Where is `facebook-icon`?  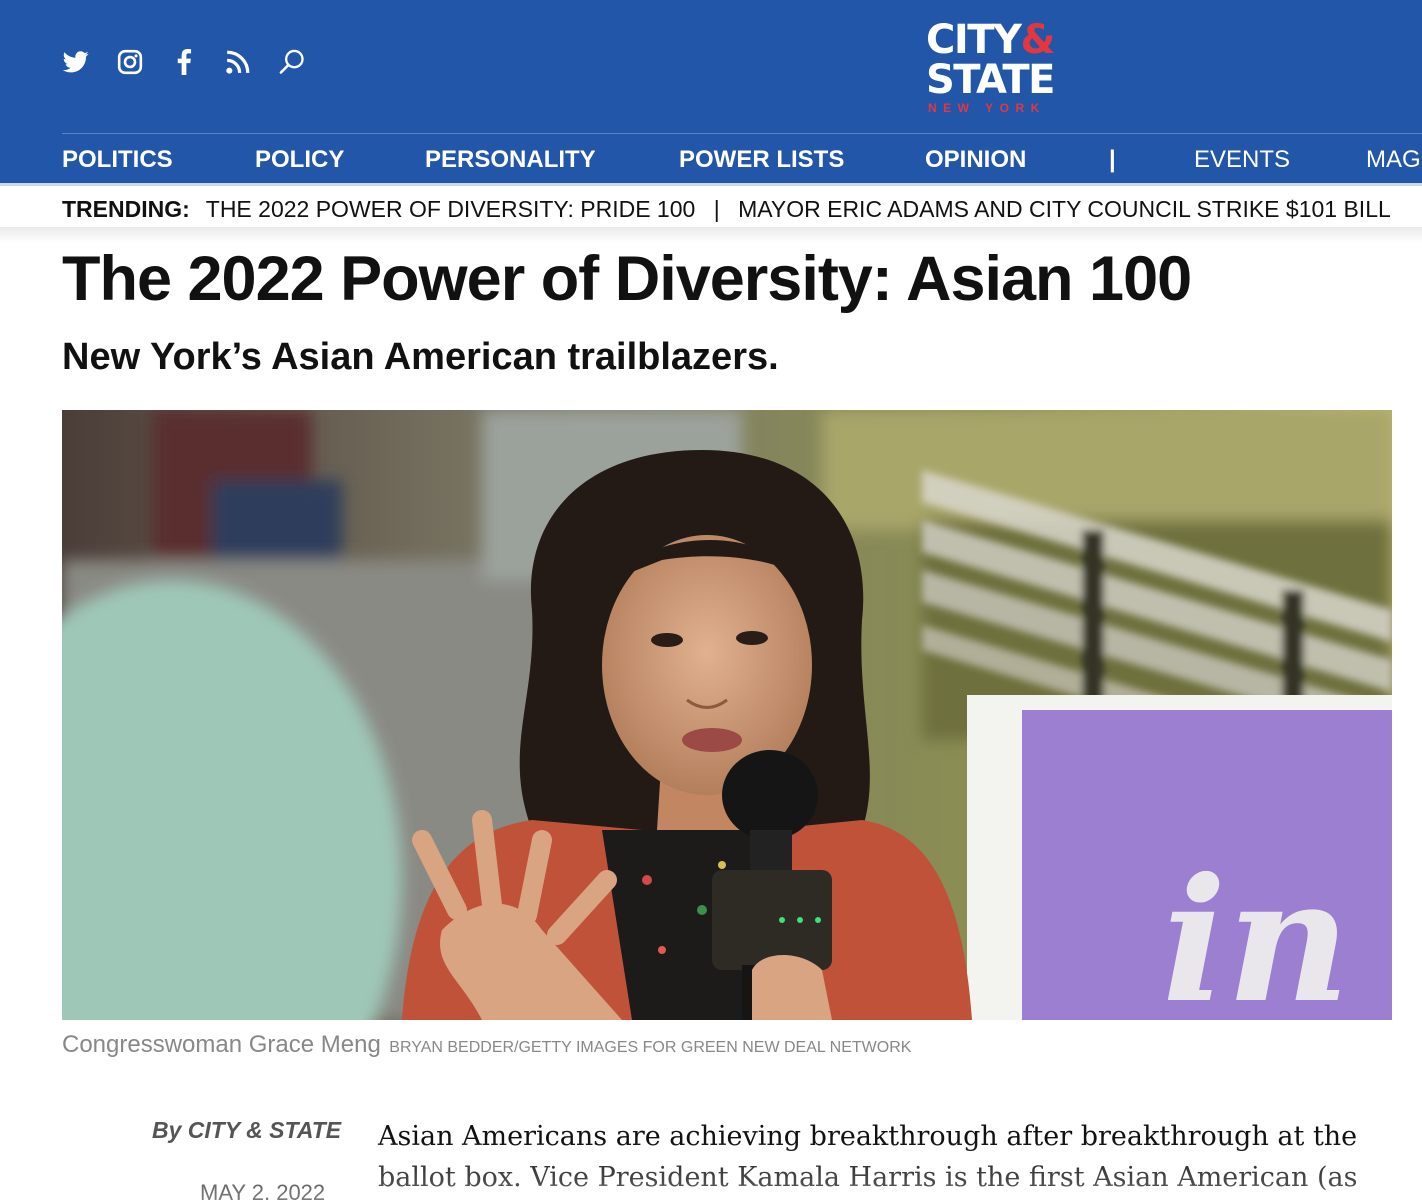 facebook-icon is located at coordinates (184, 62).